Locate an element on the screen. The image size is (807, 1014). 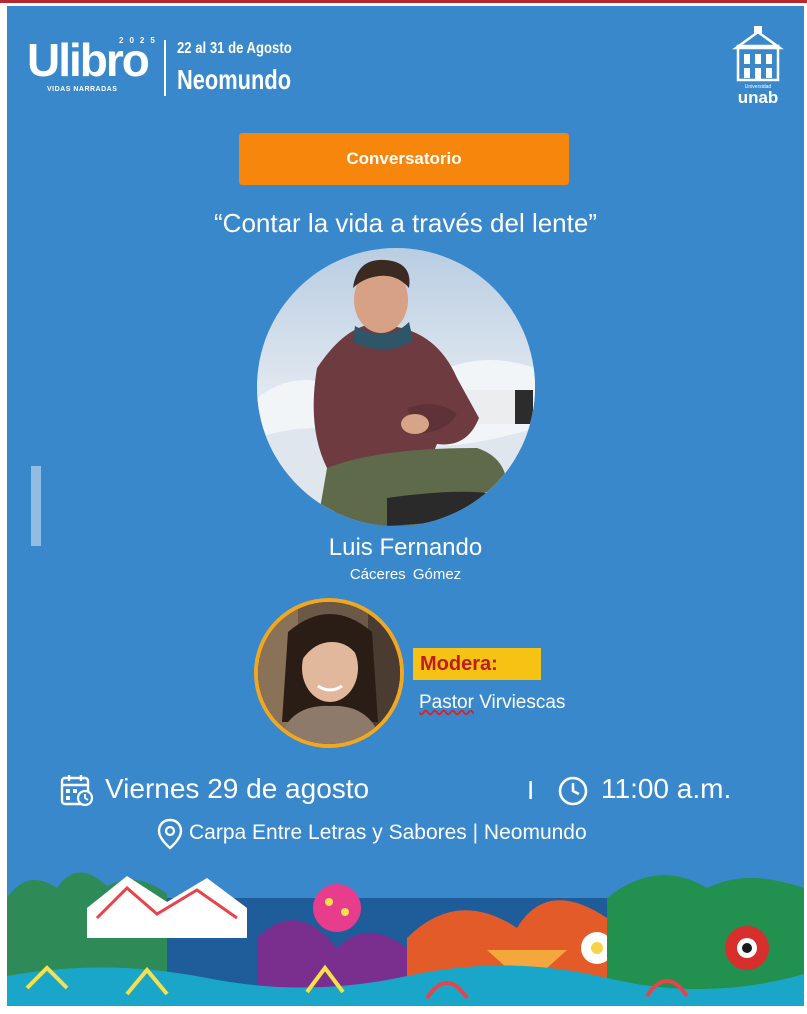
moderator-photo is located at coordinates (329, 673).